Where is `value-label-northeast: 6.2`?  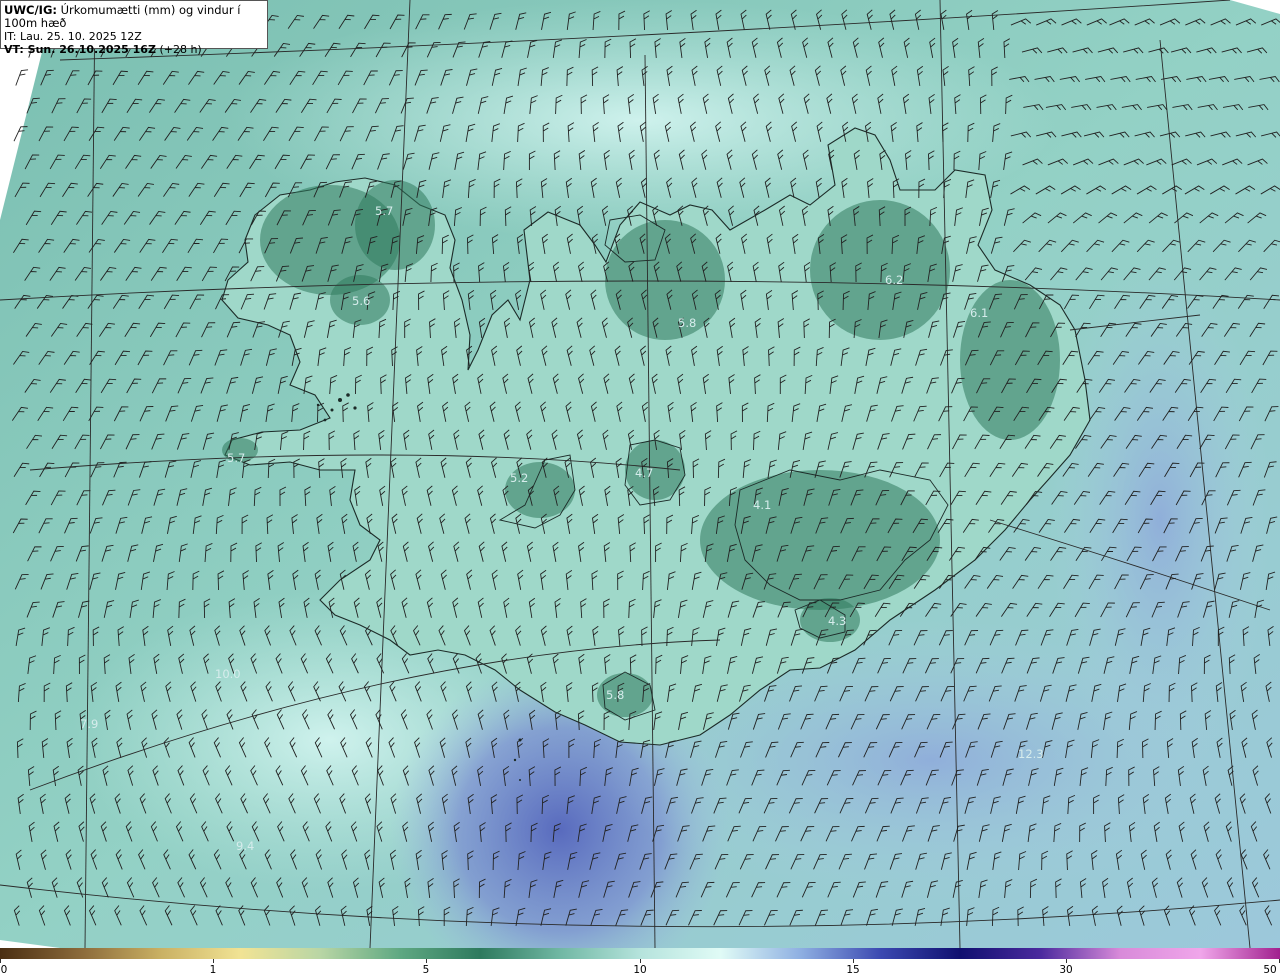
value-label-northeast: 6.2 is located at coordinates (894, 280).